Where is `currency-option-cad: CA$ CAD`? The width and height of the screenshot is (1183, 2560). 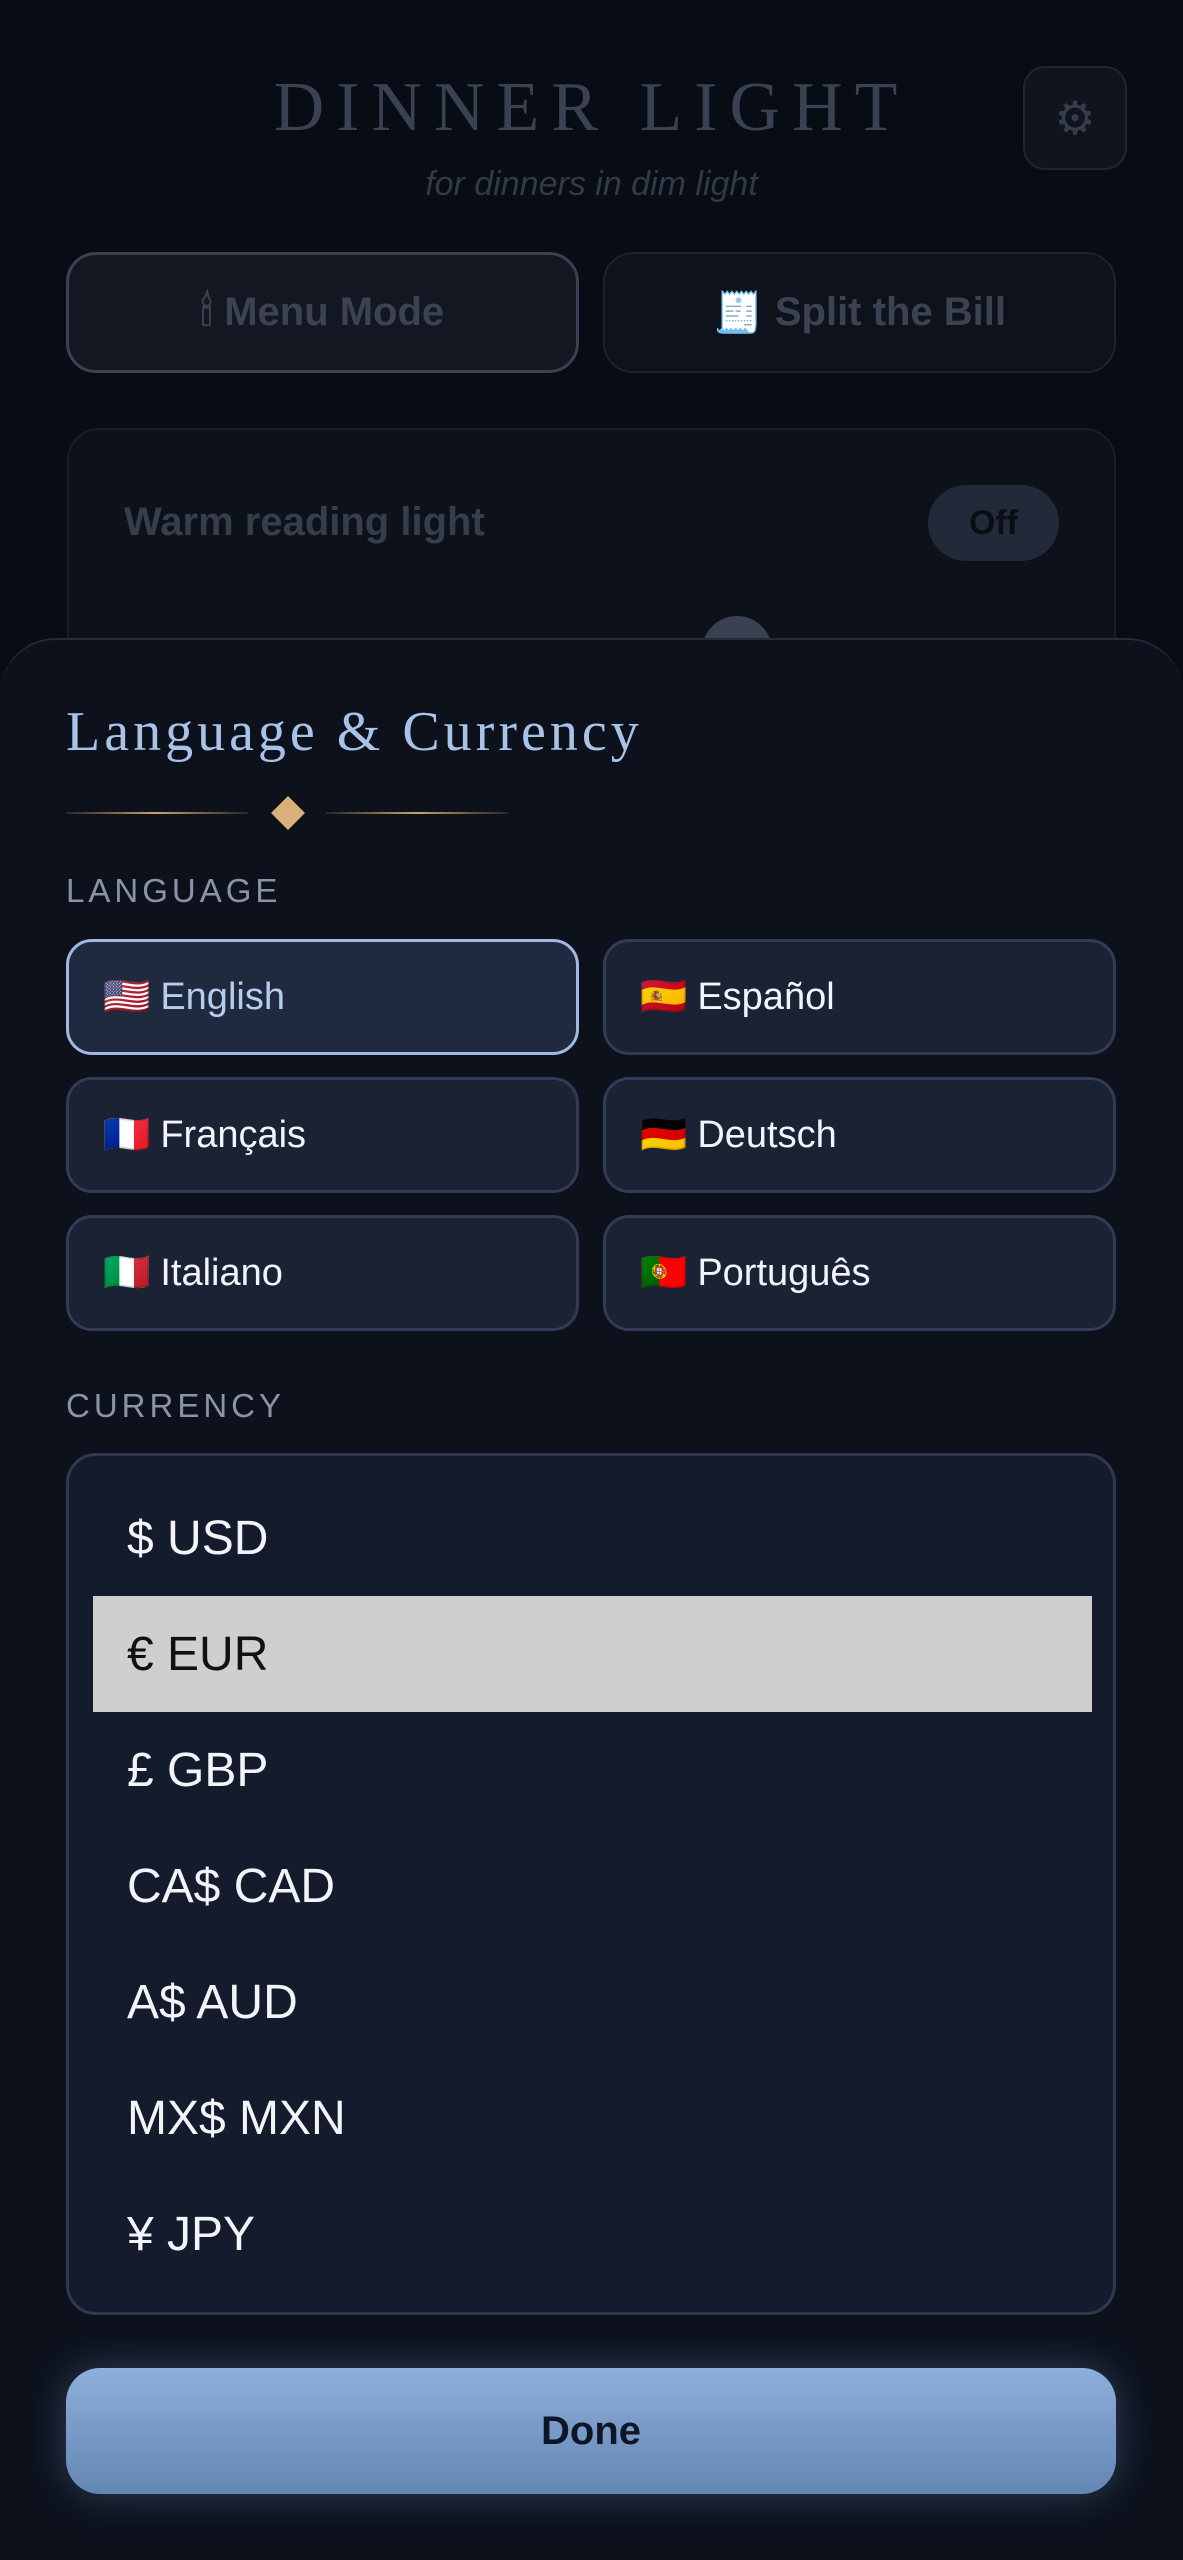 currency-option-cad: CA$ CAD is located at coordinates (592, 1886).